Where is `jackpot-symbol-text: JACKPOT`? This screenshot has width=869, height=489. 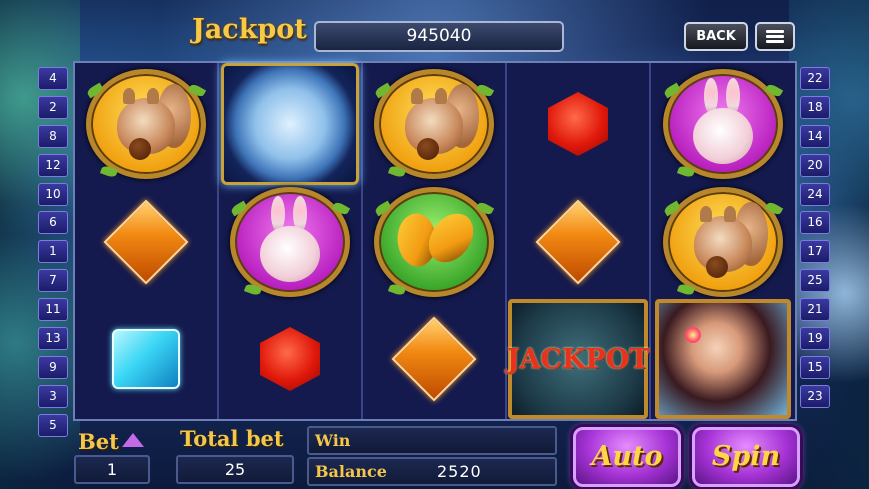
jackpot-symbol-text: JACKPOT is located at coordinates (578, 359).